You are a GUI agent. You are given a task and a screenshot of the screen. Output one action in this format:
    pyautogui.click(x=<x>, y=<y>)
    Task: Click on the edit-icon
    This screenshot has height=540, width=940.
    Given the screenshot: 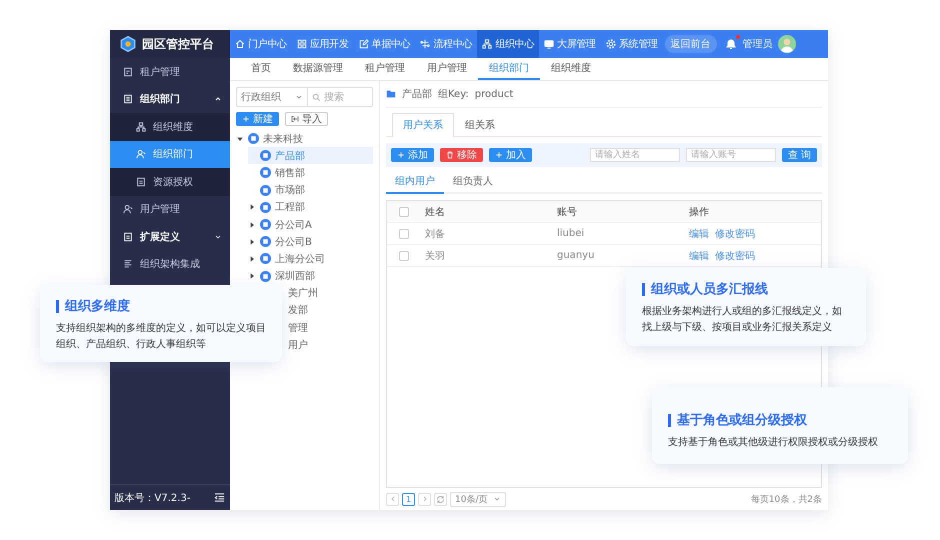 What is the action you would take?
    pyautogui.click(x=363, y=44)
    